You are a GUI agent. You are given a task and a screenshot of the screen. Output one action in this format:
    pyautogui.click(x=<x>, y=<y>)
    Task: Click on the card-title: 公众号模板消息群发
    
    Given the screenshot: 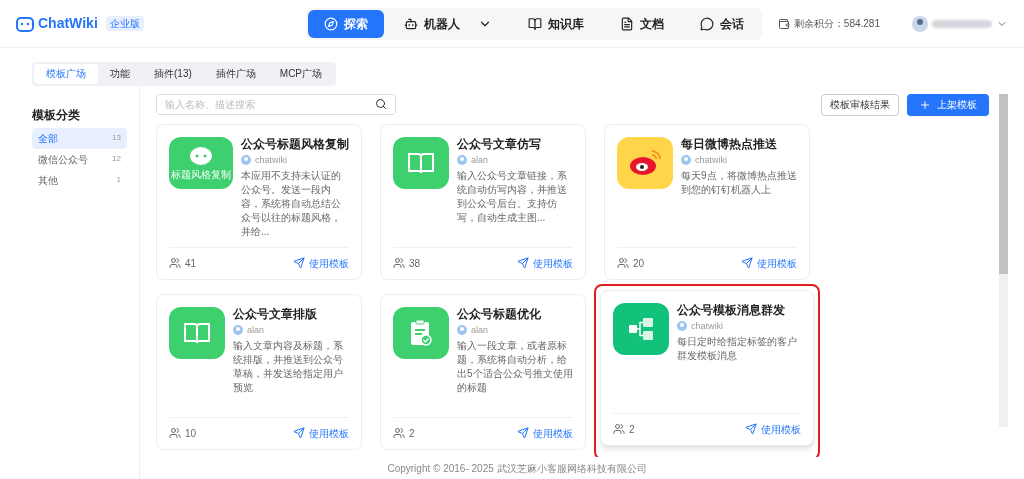 What is the action you would take?
    pyautogui.click(x=731, y=310)
    